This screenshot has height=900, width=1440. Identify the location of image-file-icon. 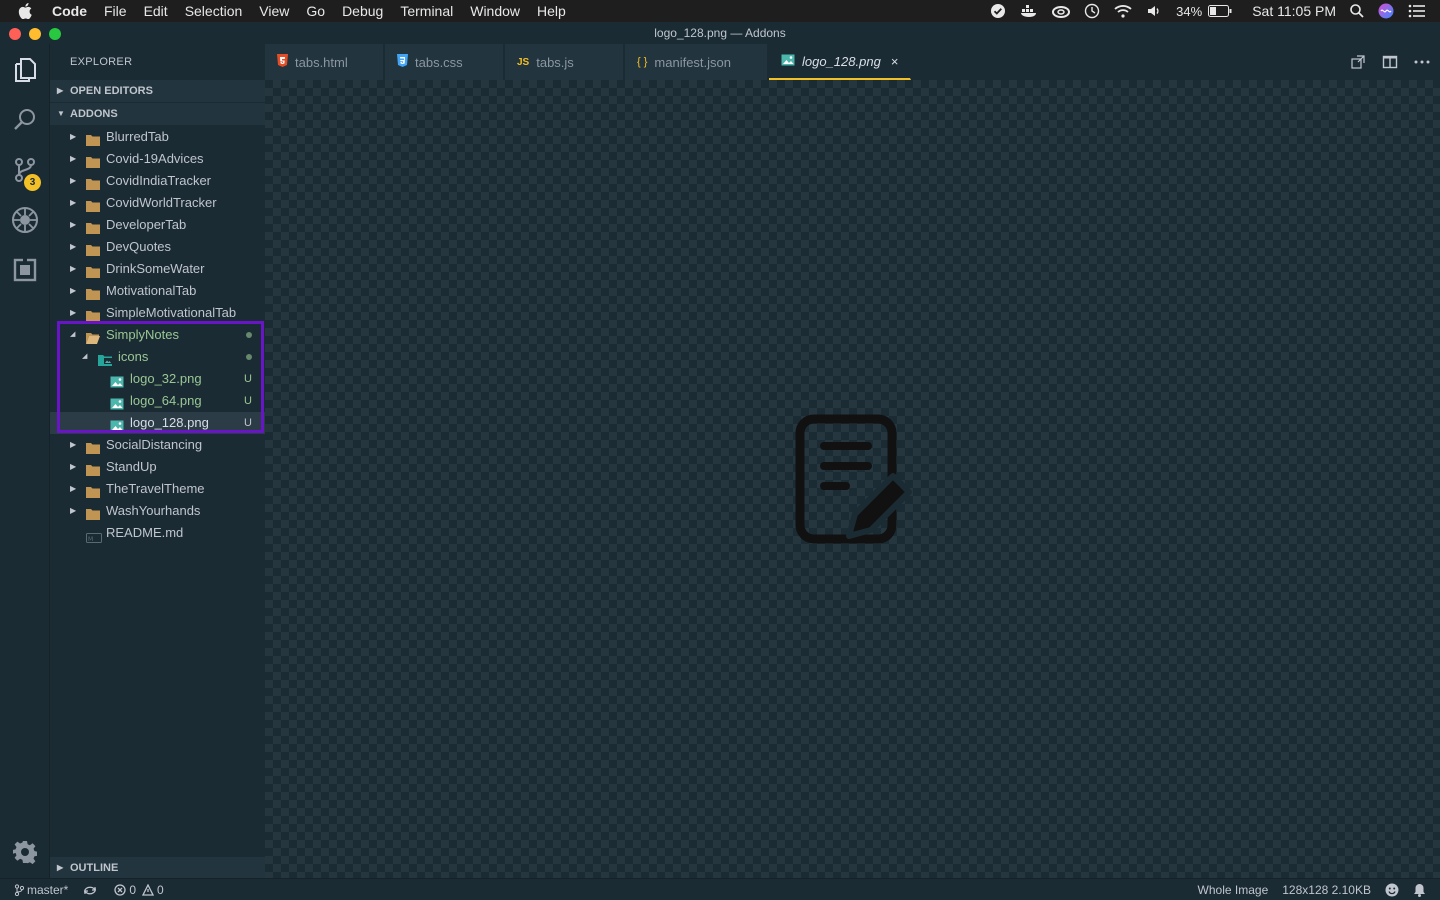
(788, 61).